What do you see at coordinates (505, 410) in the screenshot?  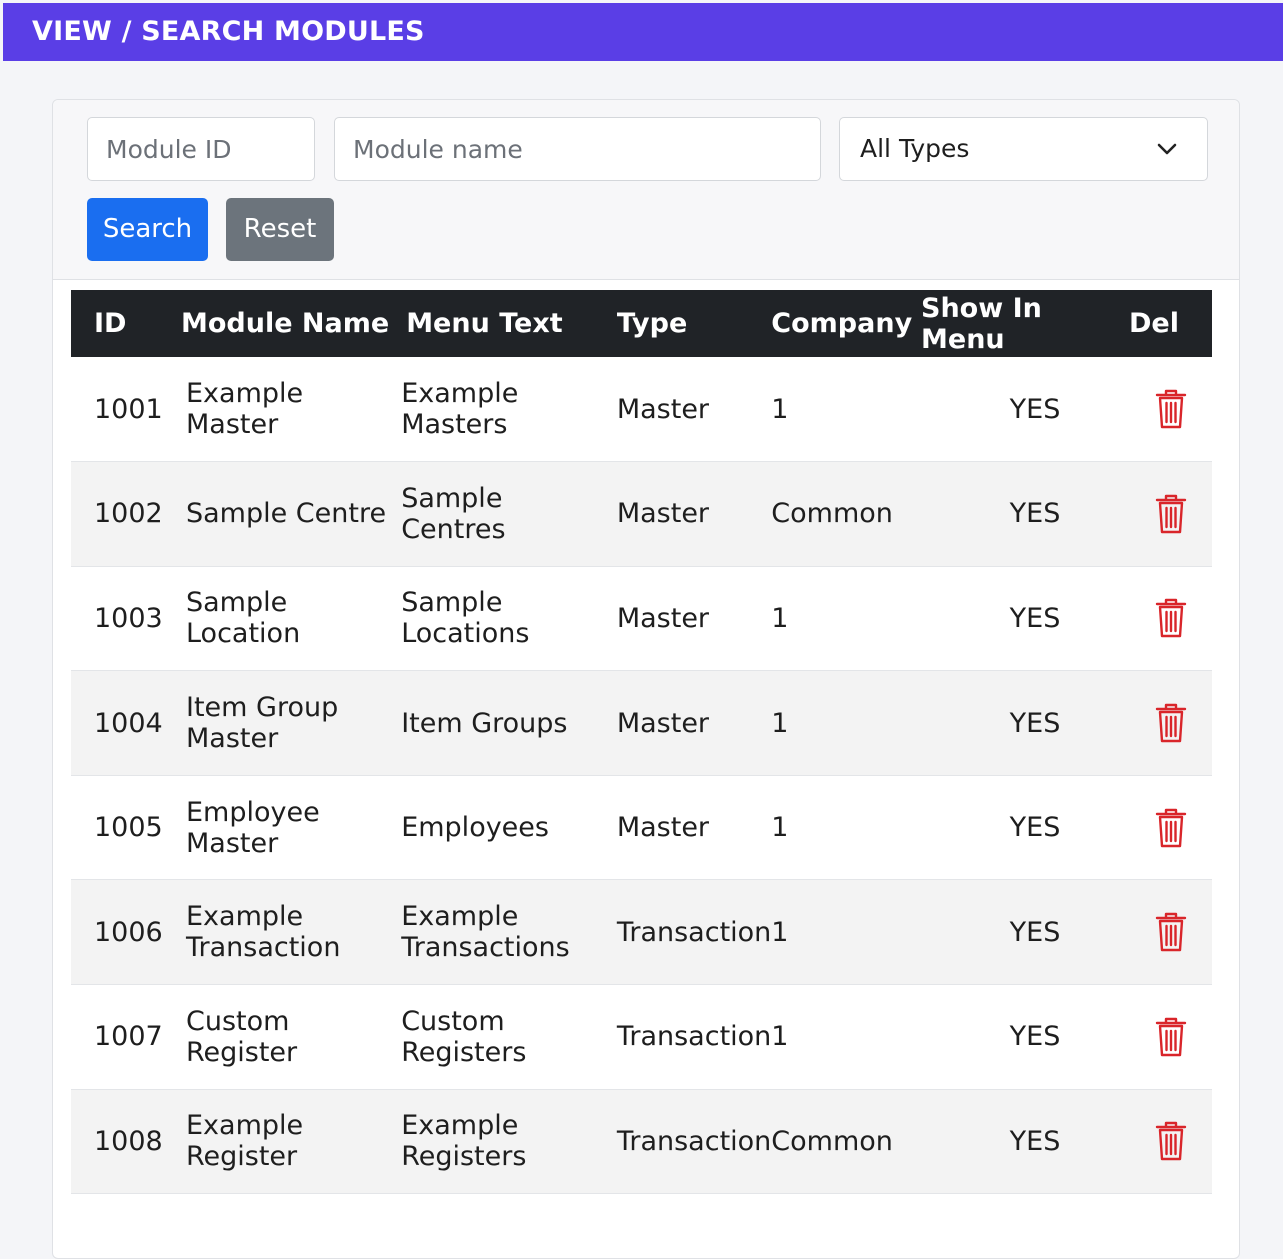 I see `cell-menu-text: Example Masters` at bounding box center [505, 410].